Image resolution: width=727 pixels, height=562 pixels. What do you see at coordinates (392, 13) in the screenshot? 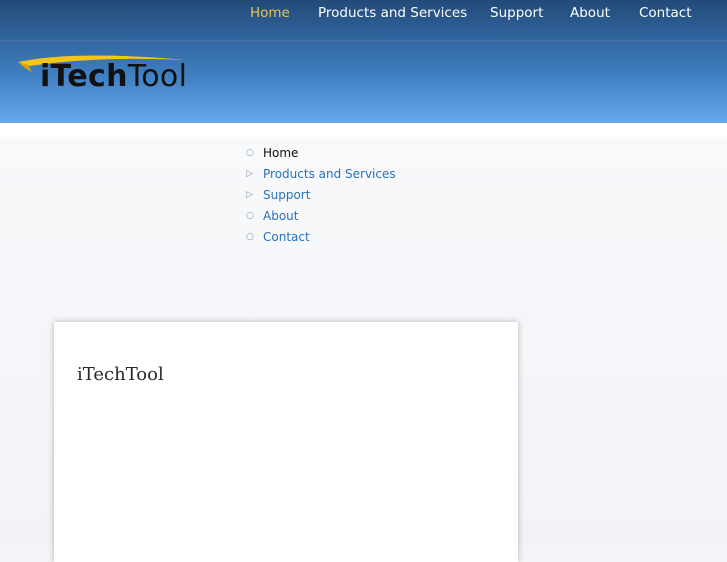
I see `top-nav-products-and-services: Products and Services` at bounding box center [392, 13].